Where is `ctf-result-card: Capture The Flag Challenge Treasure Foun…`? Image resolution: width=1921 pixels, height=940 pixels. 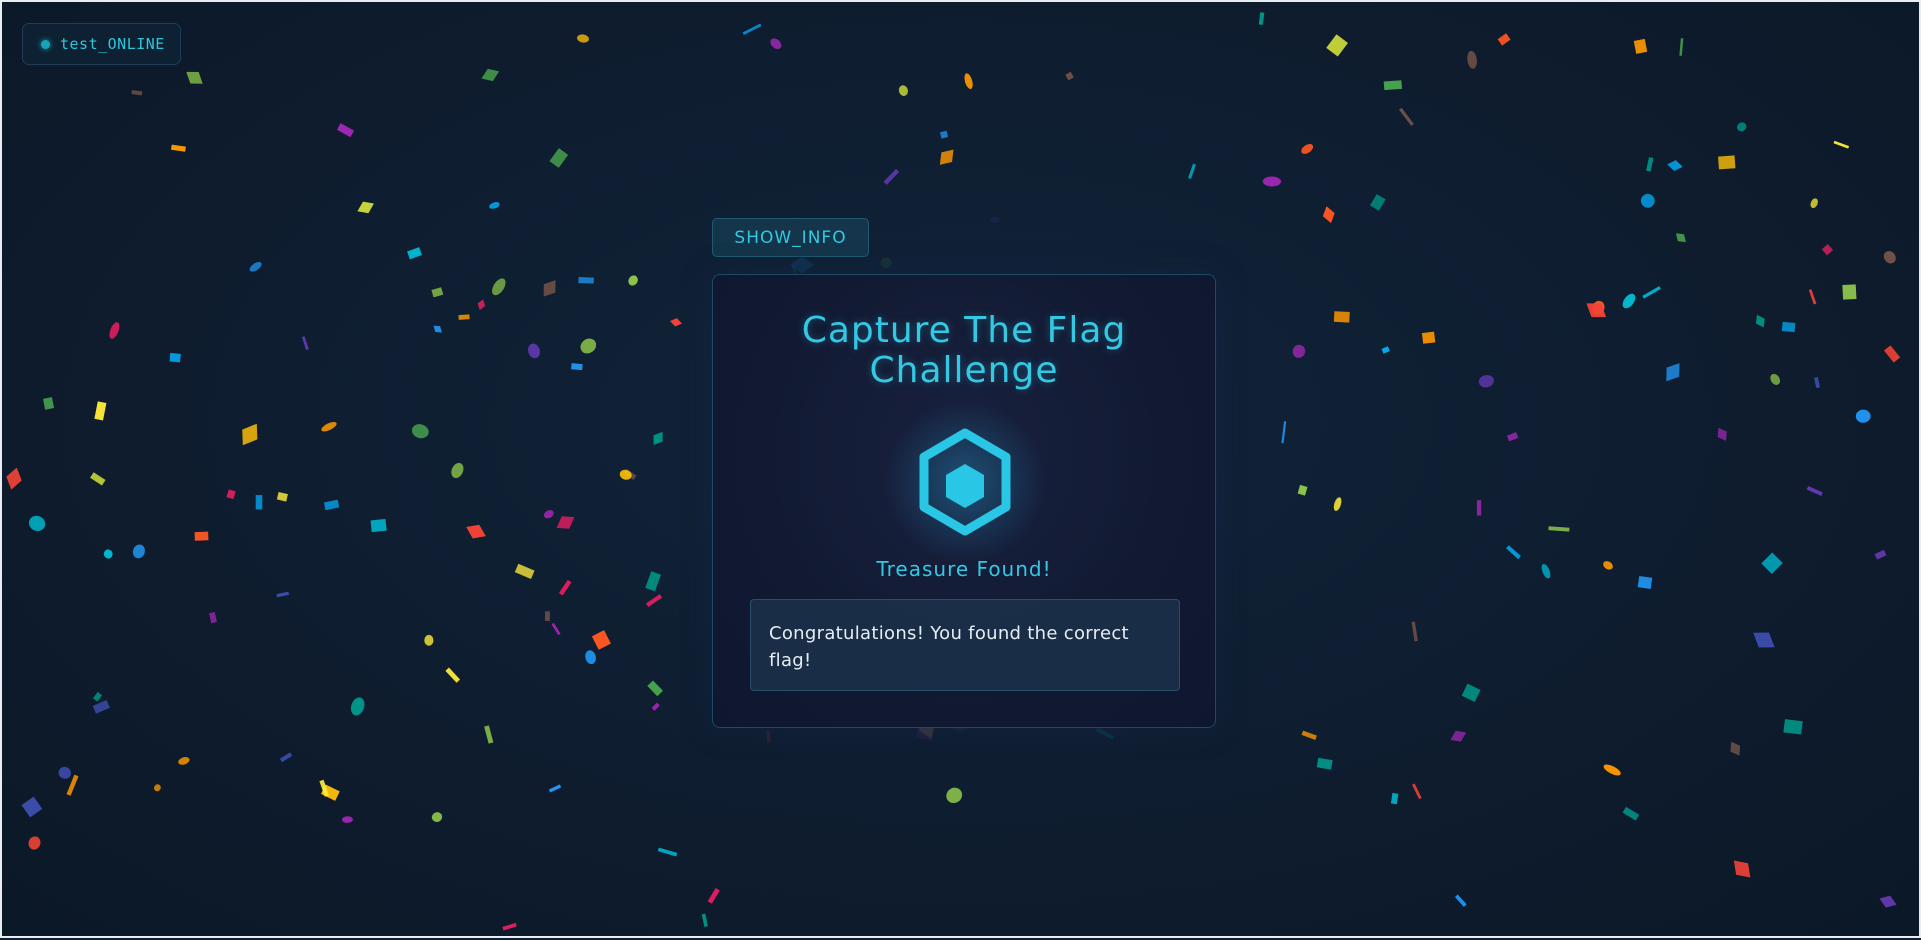 ctf-result-card: Capture The Flag Challenge Treasure Foun… is located at coordinates (964, 501).